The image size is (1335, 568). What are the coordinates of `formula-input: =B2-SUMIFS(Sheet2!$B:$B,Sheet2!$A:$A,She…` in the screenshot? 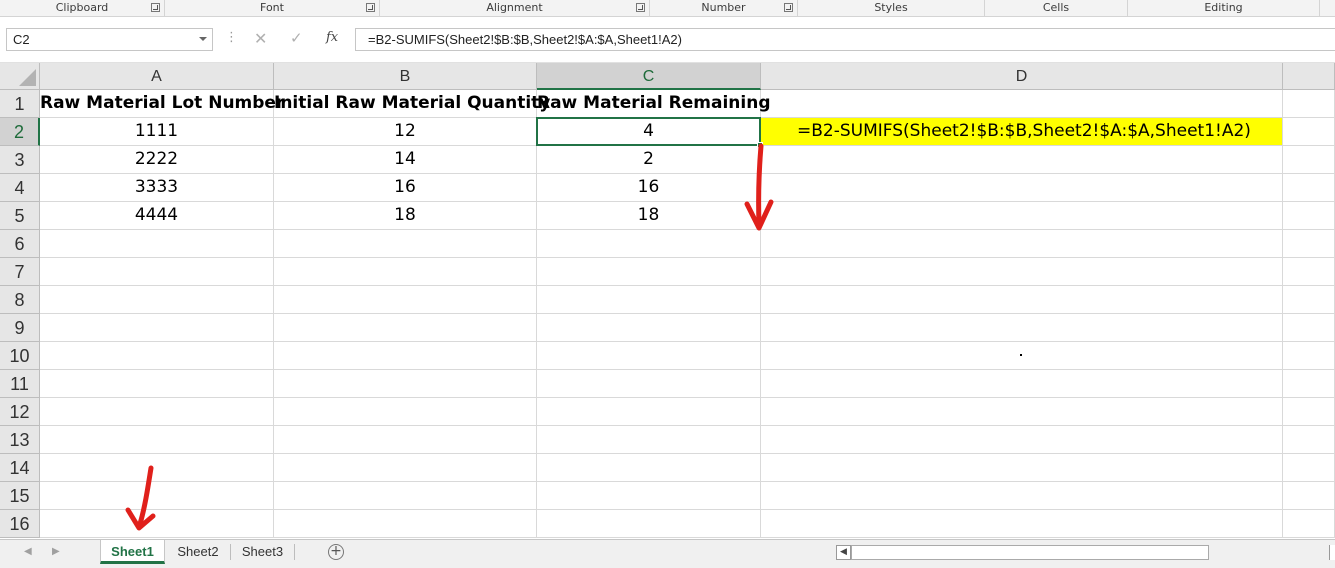 It's located at (845, 39).